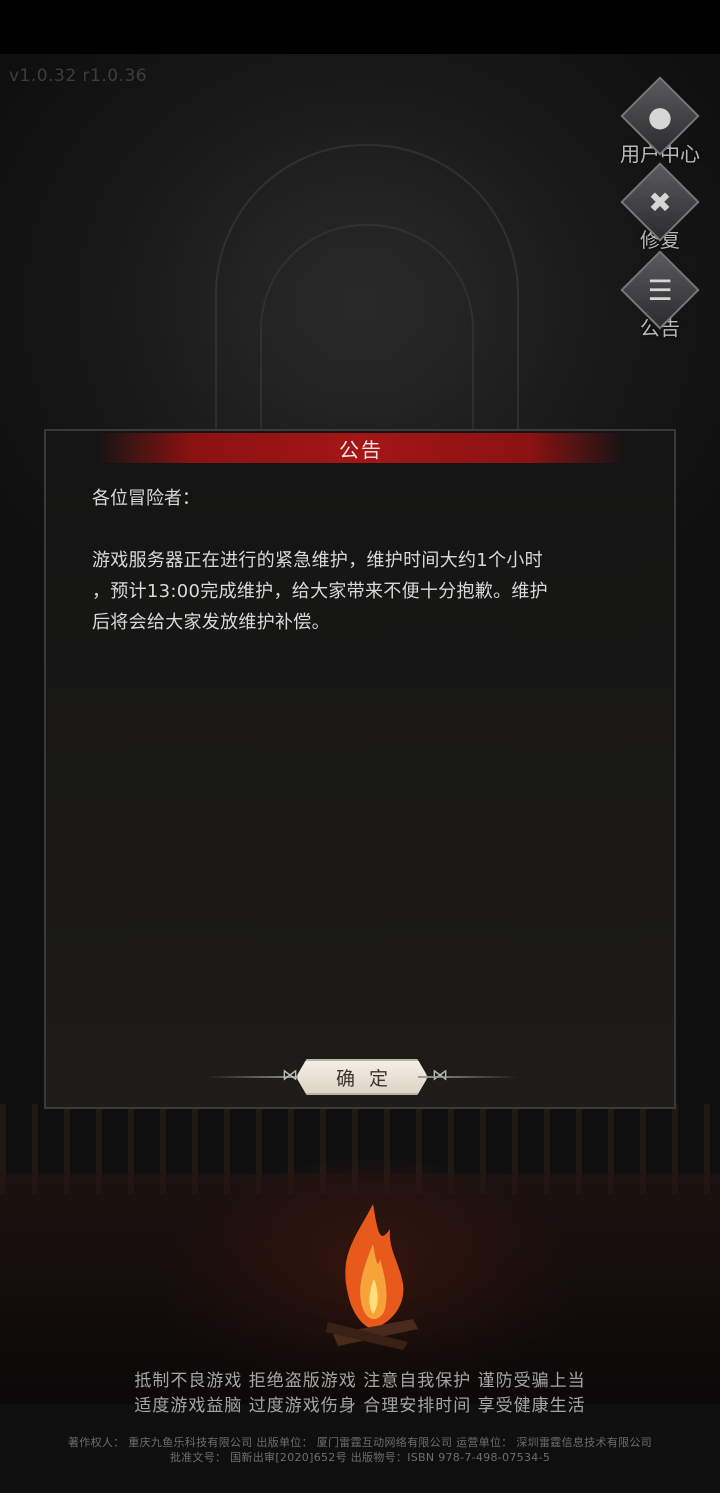  What do you see at coordinates (360, 1381) in the screenshot?
I see `health-notice-line: 抵制不良游戏 拒绝盗版游戏 注意自我保护 谨防受骗上当` at bounding box center [360, 1381].